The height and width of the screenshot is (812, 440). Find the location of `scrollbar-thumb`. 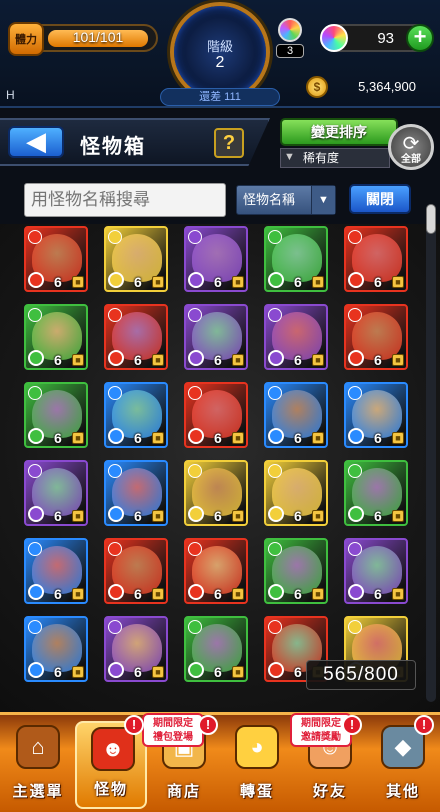

scrollbar-thumb is located at coordinates (431, 219).